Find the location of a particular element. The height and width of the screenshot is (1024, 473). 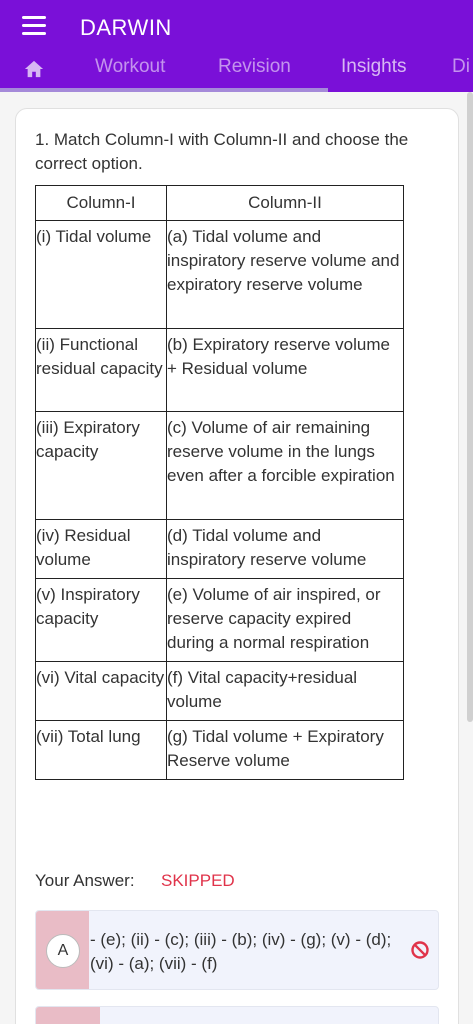

tab-indicator is located at coordinates (164, 90).